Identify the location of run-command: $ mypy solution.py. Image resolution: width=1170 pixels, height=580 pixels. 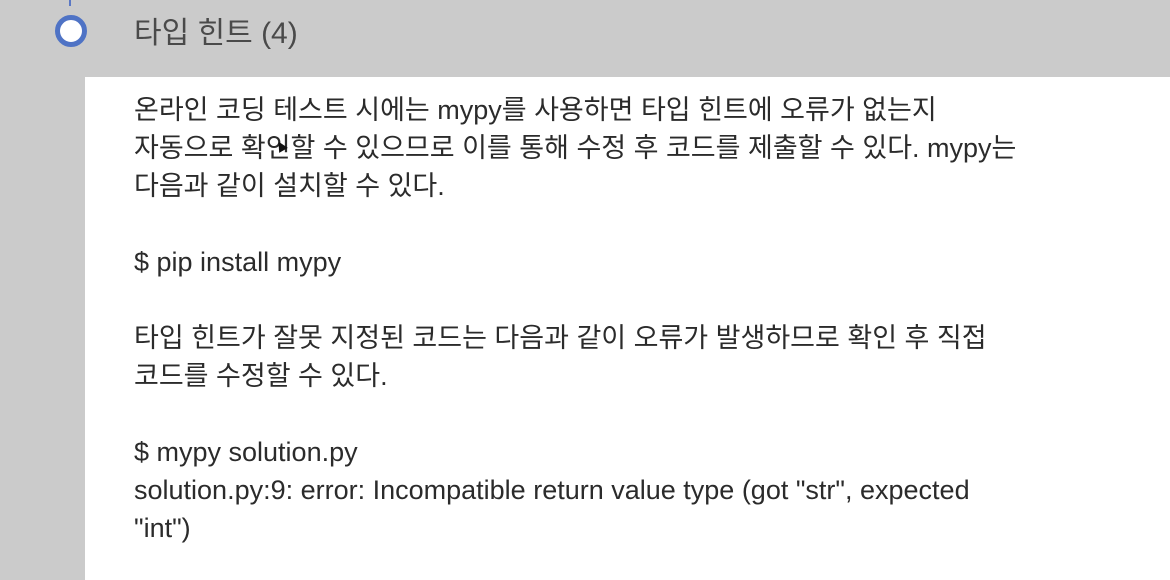
(246, 452).